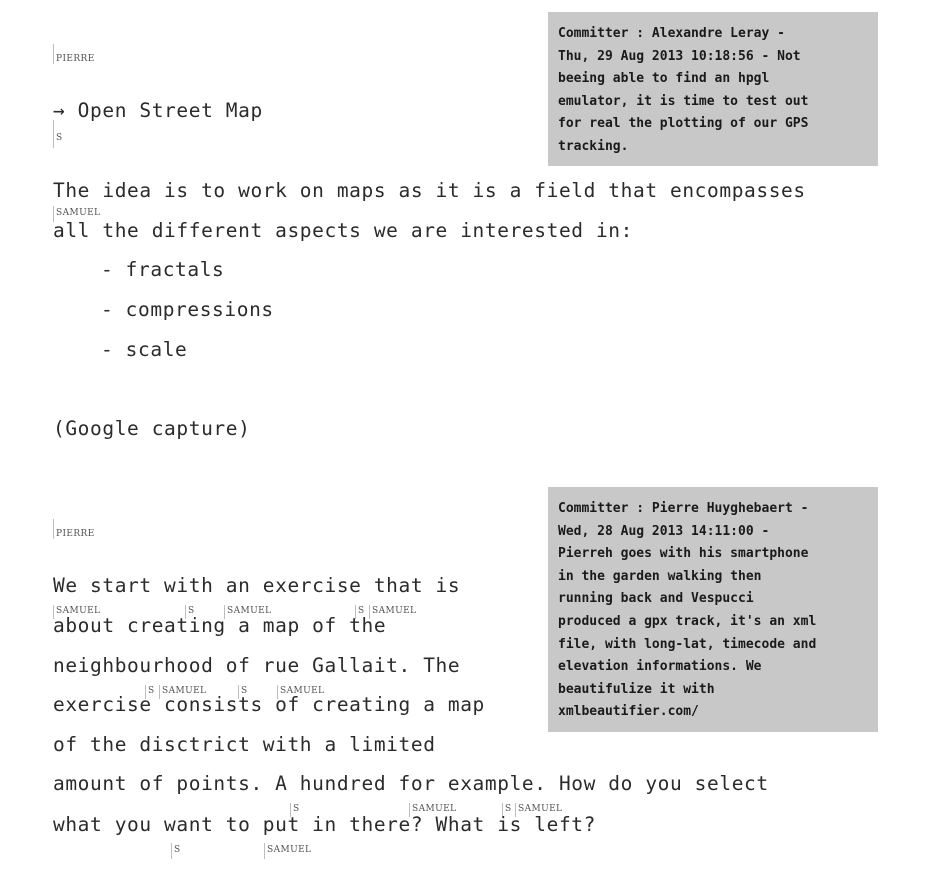 Image resolution: width=935 pixels, height=880 pixels. I want to click on link-tag-s: S, so click(58, 134).